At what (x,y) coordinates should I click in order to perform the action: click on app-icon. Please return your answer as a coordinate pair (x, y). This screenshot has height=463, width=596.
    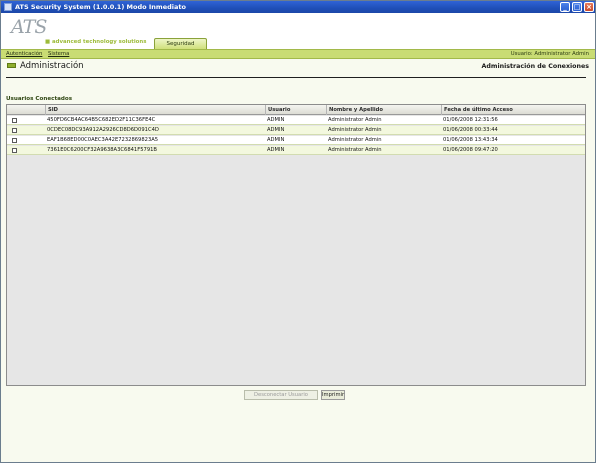
    Looking at the image, I should click on (8, 7).